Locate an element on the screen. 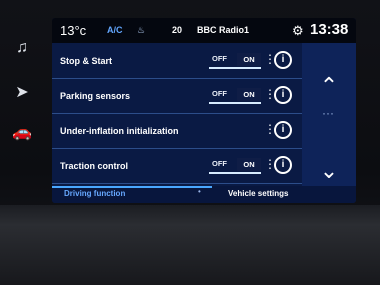 The height and width of the screenshot is (285, 380). row-label: Traction control is located at coordinates (94, 166).